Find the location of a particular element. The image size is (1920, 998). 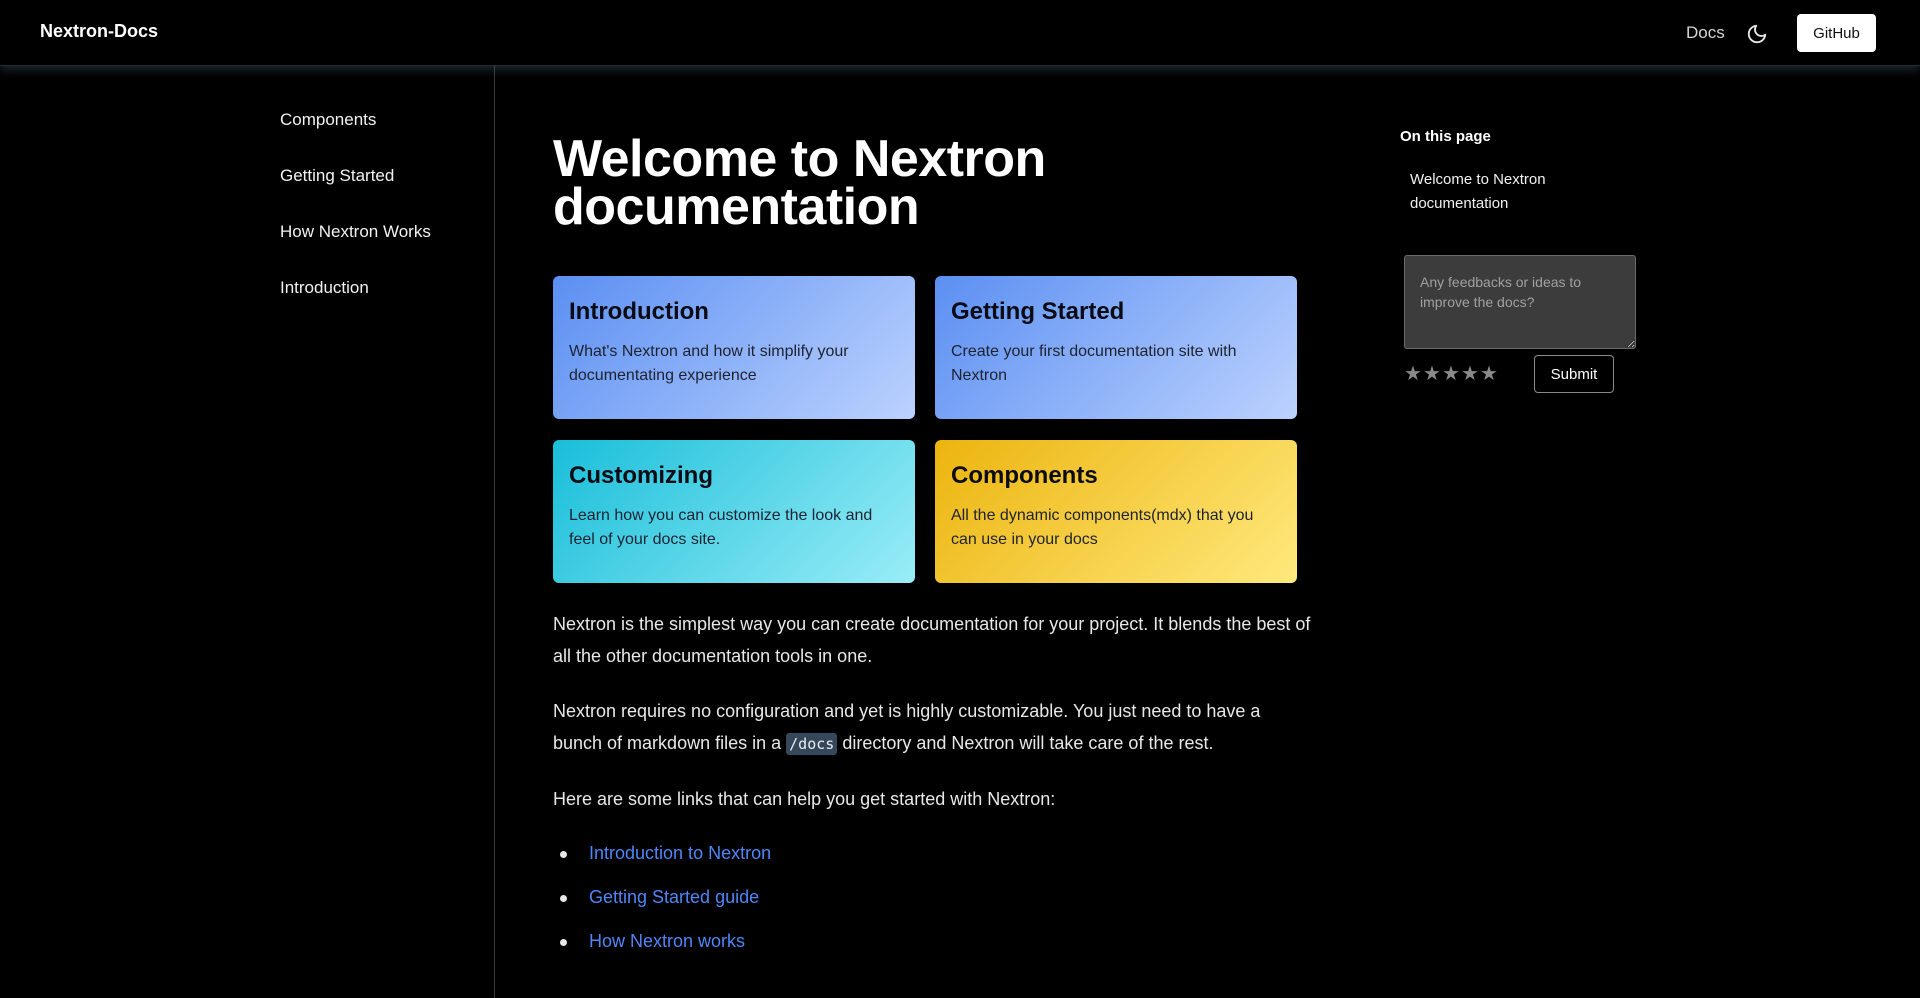

nav-docs-link: Docs is located at coordinates (1705, 33).